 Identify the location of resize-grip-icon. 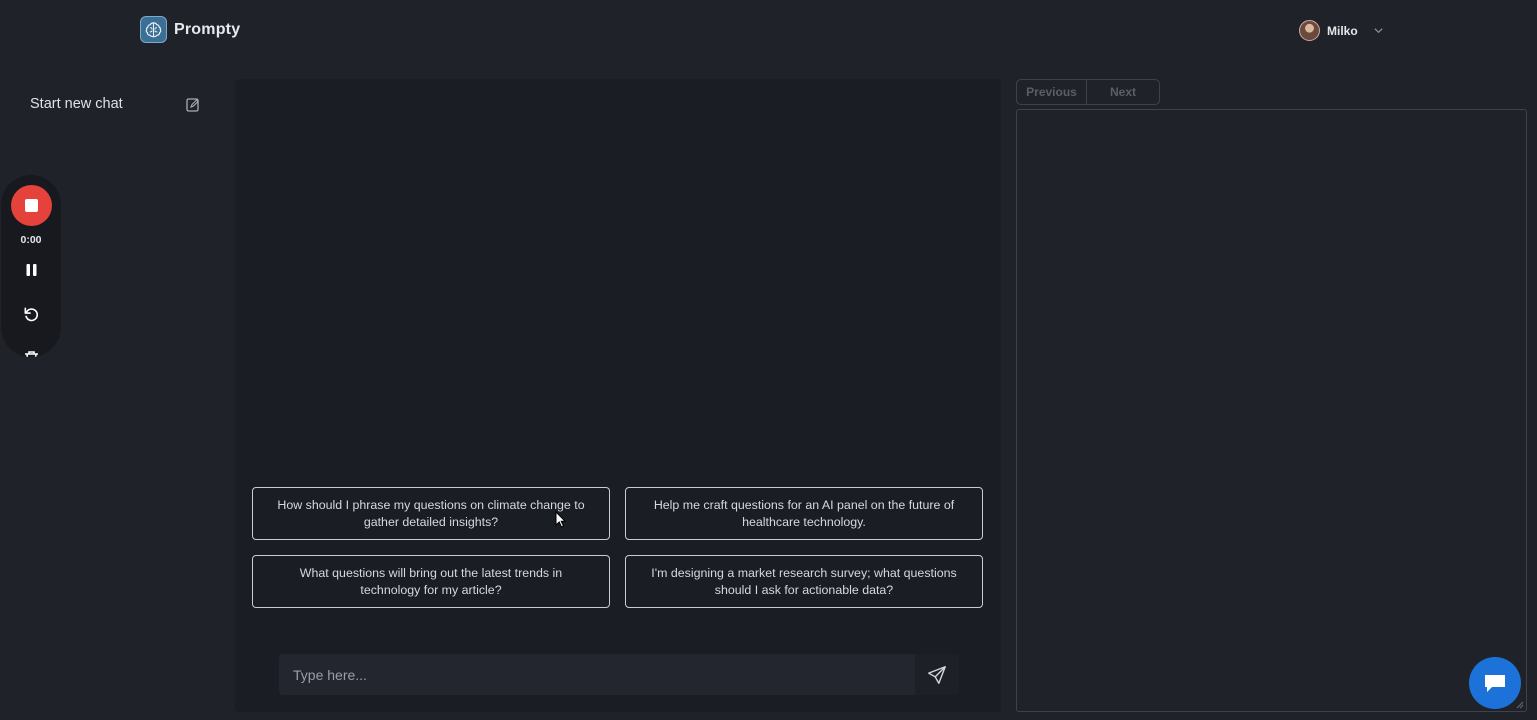
(1519, 704).